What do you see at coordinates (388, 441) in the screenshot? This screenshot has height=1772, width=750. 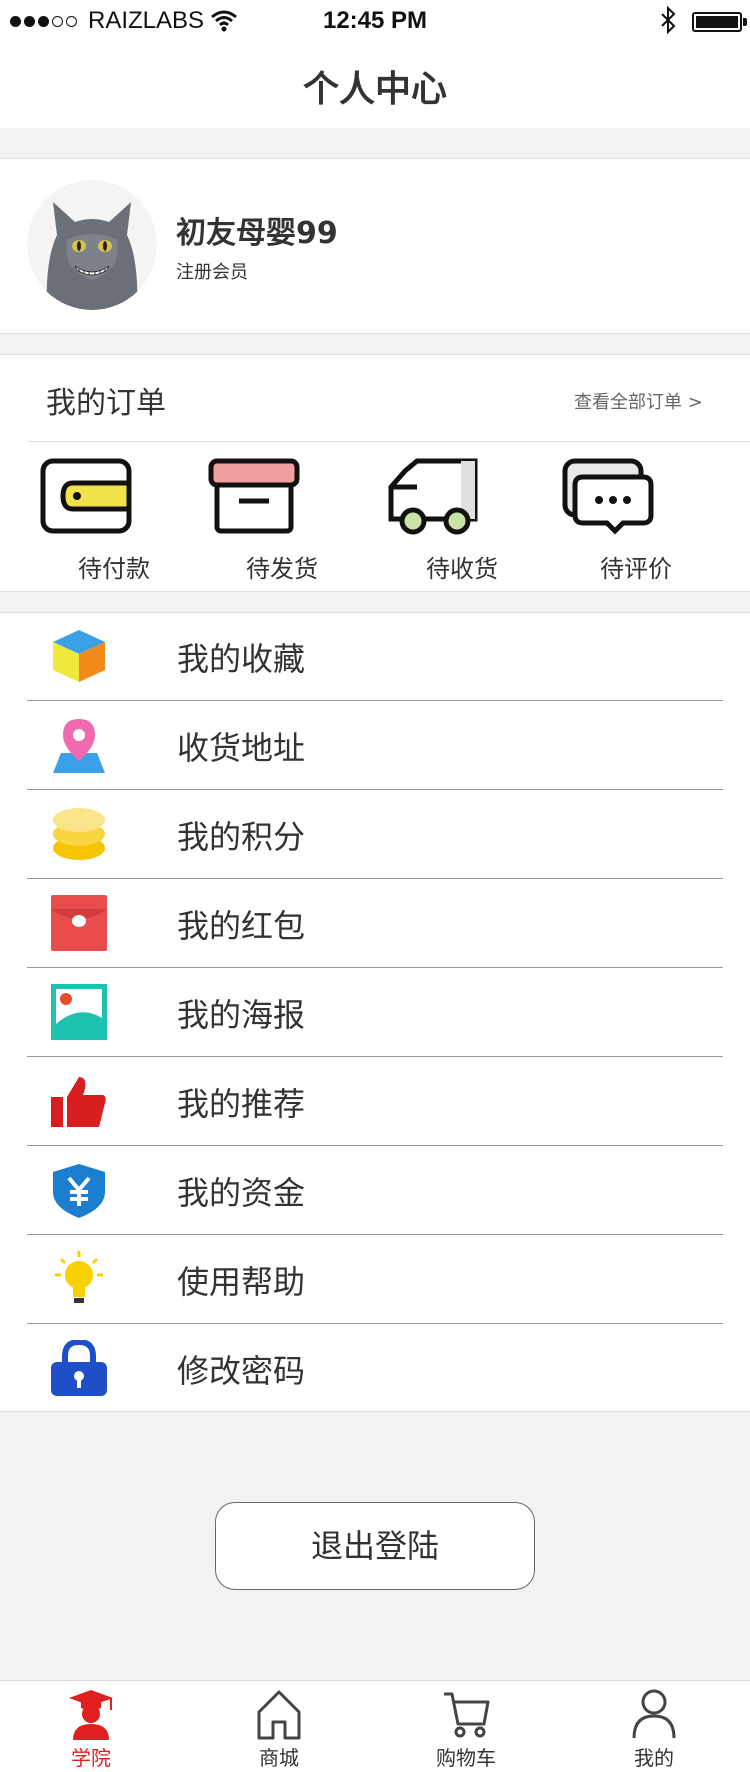 I see `orders-divider` at bounding box center [388, 441].